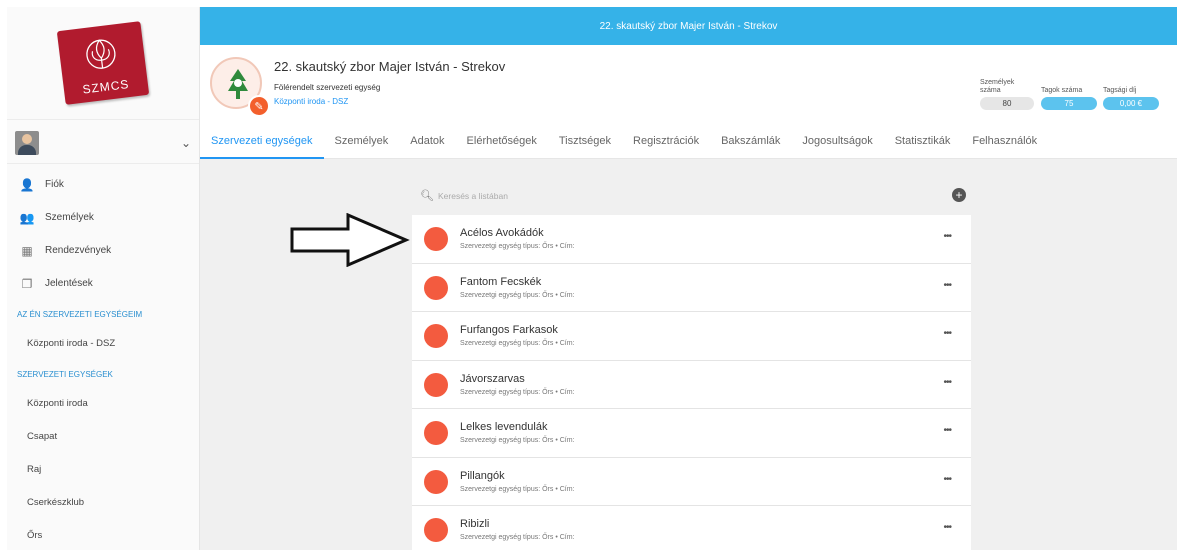 The height and width of the screenshot is (550, 1184). What do you see at coordinates (1004, 141) in the screenshot?
I see `tab-9: Felhasználók` at bounding box center [1004, 141].